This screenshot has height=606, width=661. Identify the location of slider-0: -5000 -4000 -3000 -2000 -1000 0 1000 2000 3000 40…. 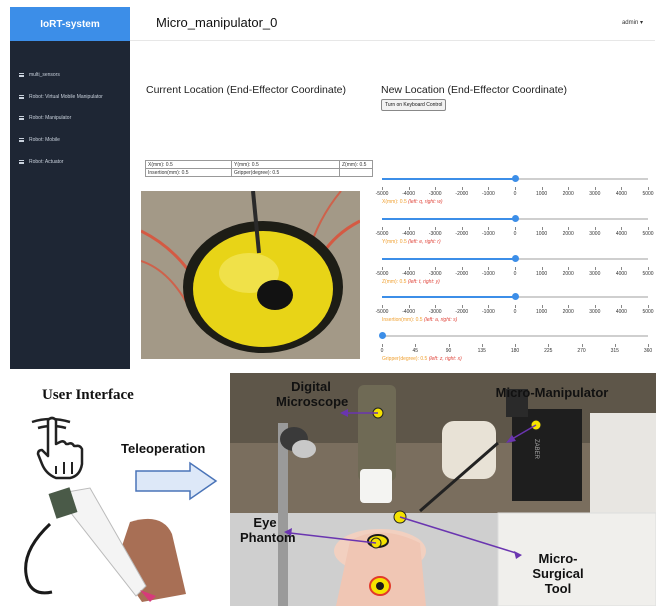
(515, 190).